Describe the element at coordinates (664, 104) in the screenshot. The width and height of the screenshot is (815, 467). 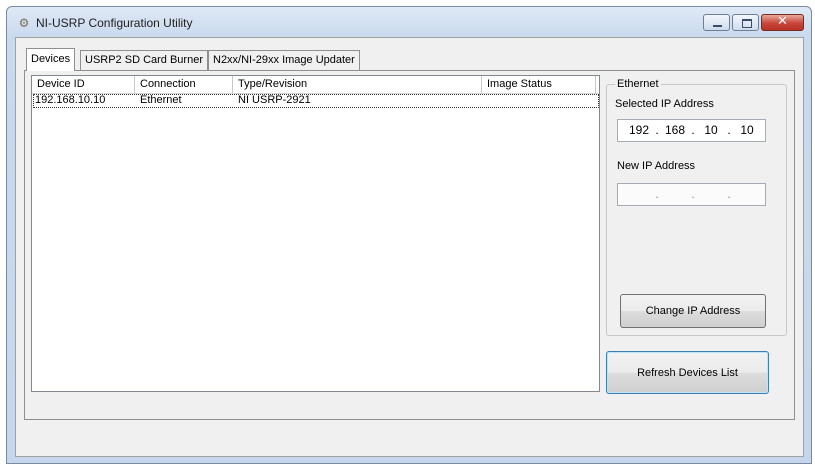
I see `selected-ip-label: Selected IP Address` at that location.